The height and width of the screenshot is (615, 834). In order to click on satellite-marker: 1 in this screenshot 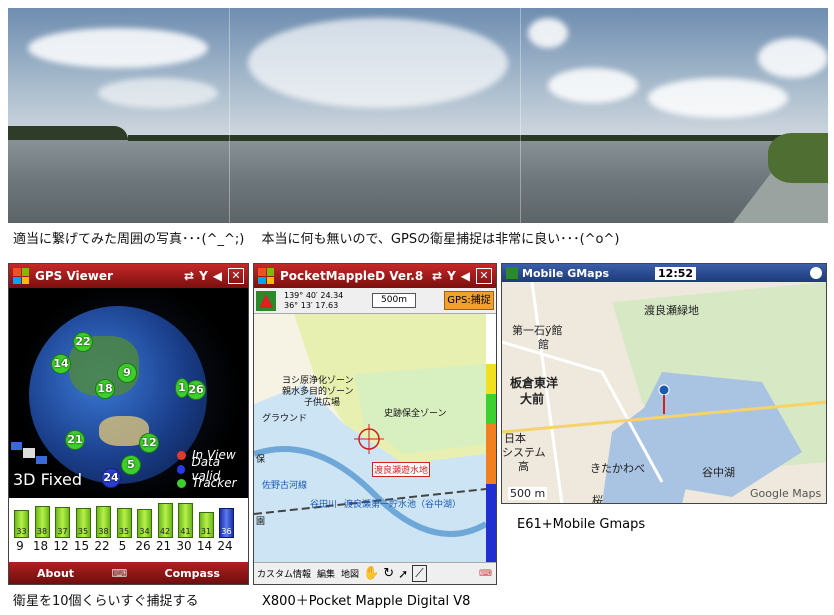, I will do `click(182, 388)`.